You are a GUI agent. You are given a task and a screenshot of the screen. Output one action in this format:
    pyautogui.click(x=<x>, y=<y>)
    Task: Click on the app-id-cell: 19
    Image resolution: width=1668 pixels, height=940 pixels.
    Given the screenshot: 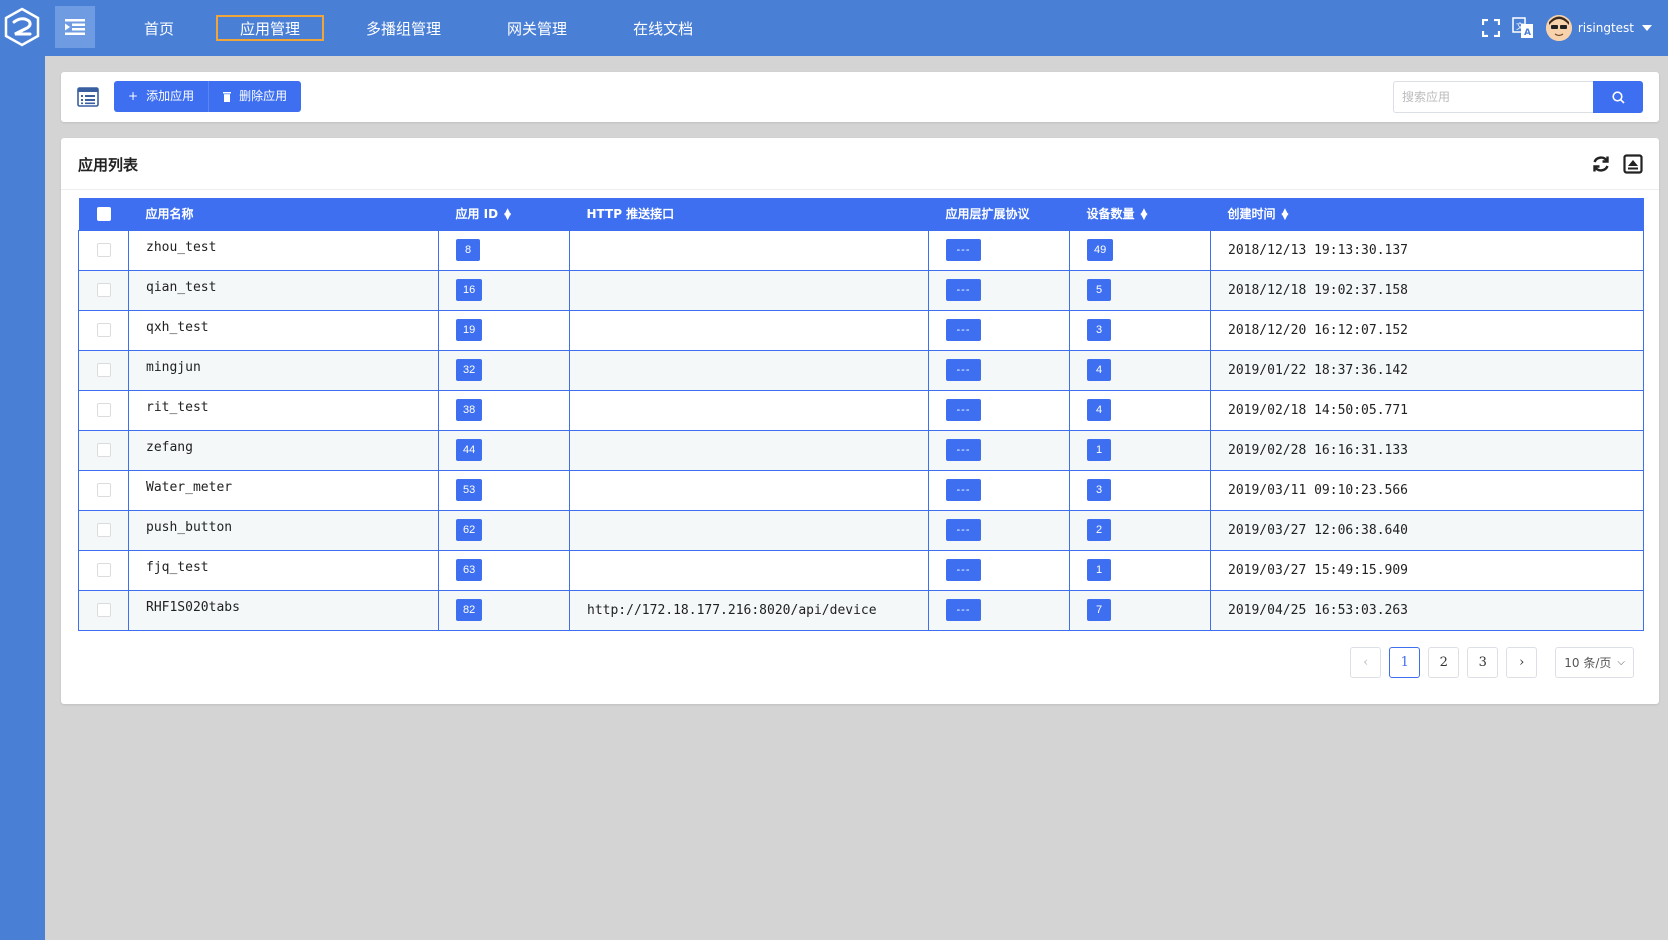 What is the action you would take?
    pyautogui.click(x=504, y=330)
    